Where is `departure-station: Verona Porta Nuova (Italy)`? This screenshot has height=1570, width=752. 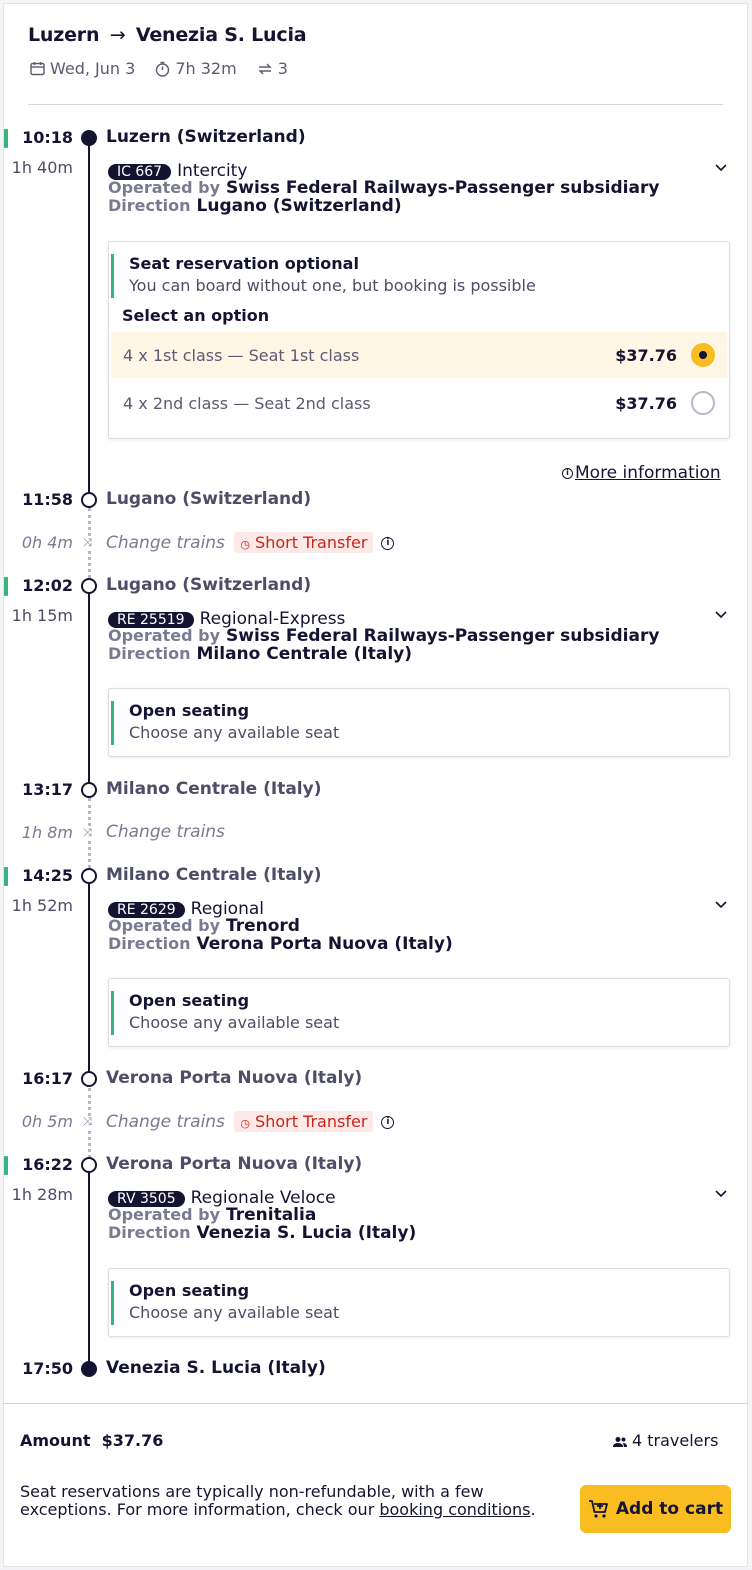
departure-station: Verona Porta Nuova (Italy) is located at coordinates (234, 1164).